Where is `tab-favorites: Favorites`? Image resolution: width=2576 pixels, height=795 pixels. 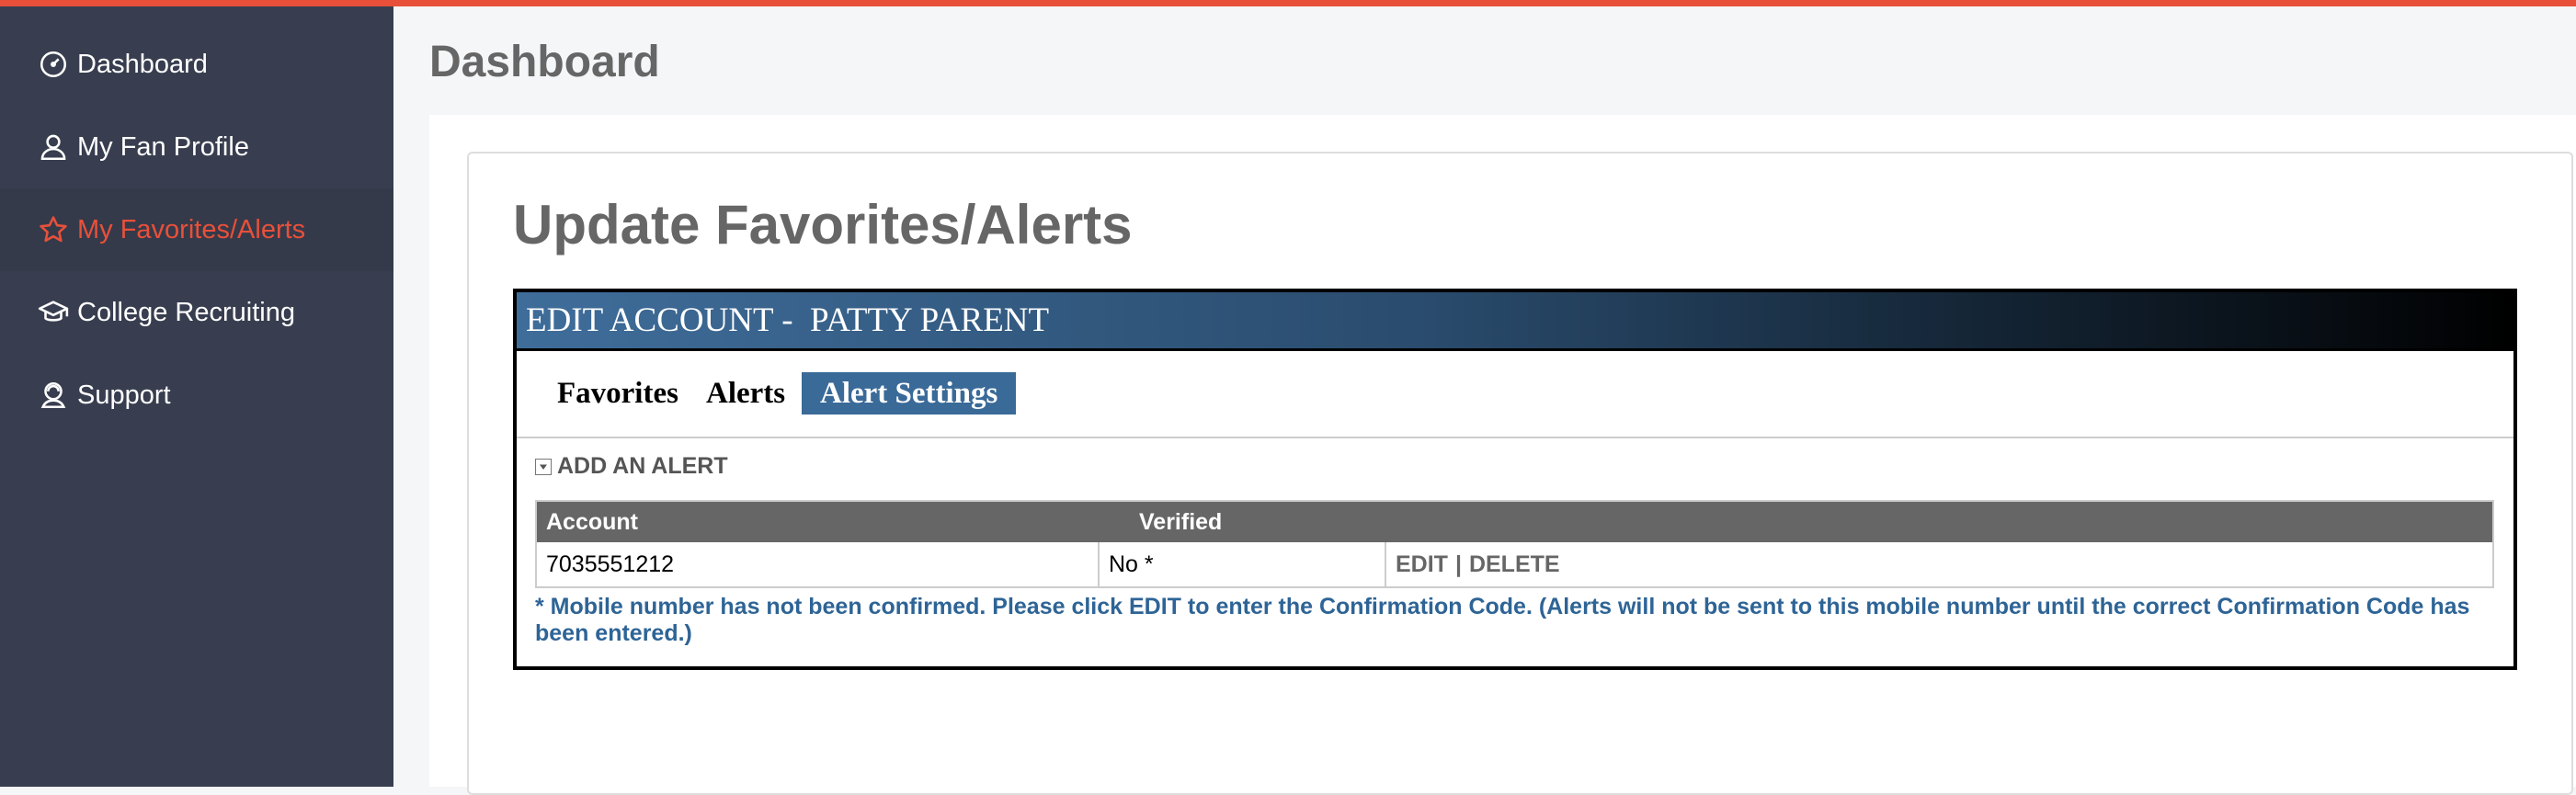 tab-favorites: Favorites is located at coordinates (618, 394).